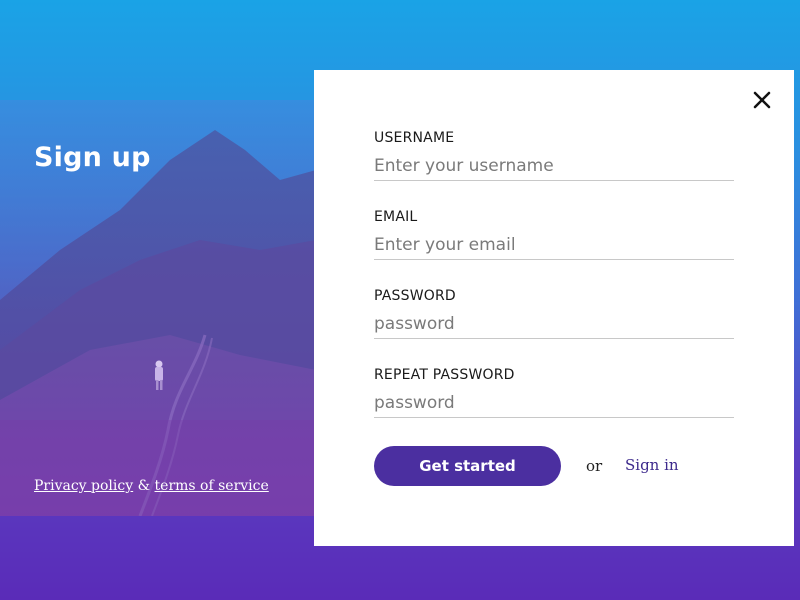 The height and width of the screenshot is (600, 800). I want to click on password-group: PASSWORD, so click(554, 313).